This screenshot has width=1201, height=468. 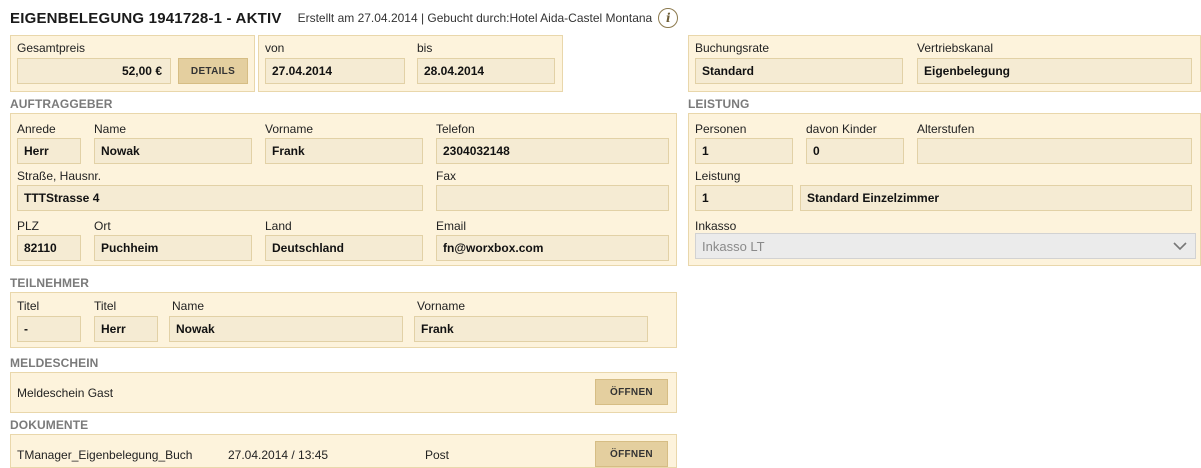 What do you see at coordinates (455, 129) in the screenshot?
I see `telefon-label: Telefon` at bounding box center [455, 129].